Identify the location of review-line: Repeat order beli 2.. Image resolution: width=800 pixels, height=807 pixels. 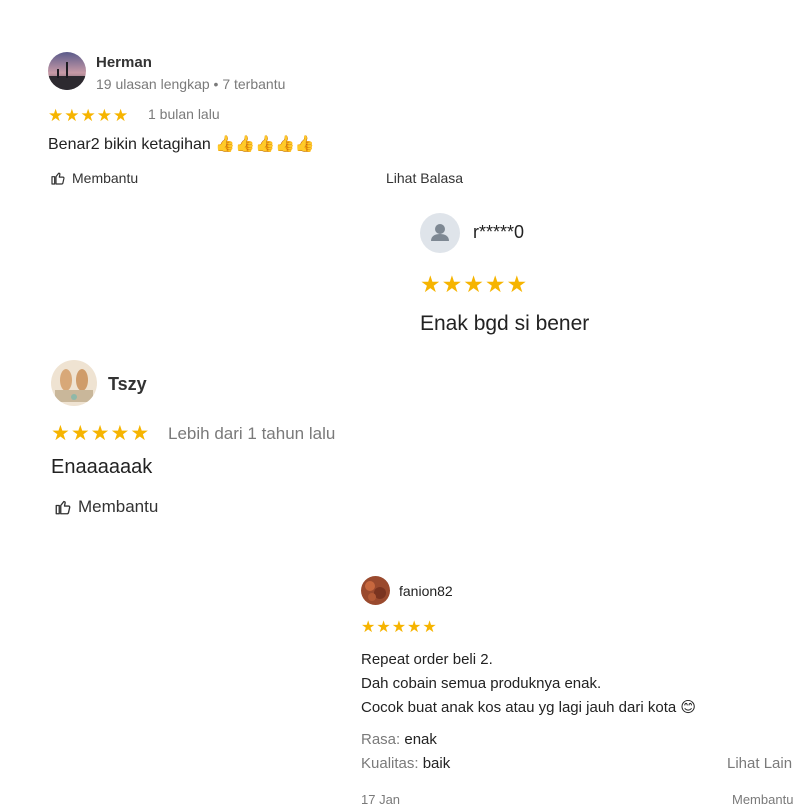
(427, 659).